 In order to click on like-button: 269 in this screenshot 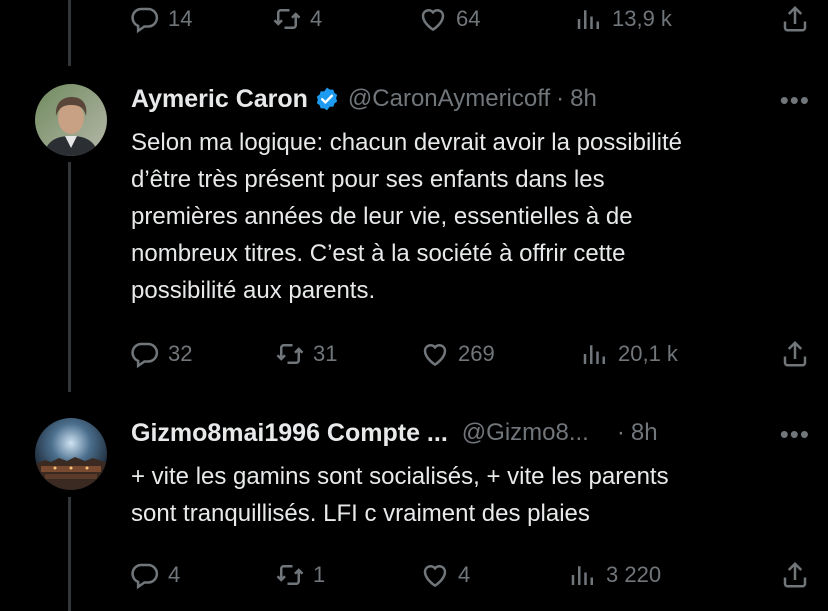, I will do `click(457, 354)`.